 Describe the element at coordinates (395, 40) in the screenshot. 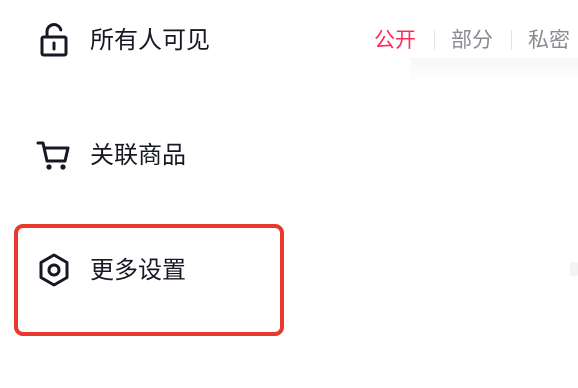

I see `visibility-option-public: 公开` at that location.